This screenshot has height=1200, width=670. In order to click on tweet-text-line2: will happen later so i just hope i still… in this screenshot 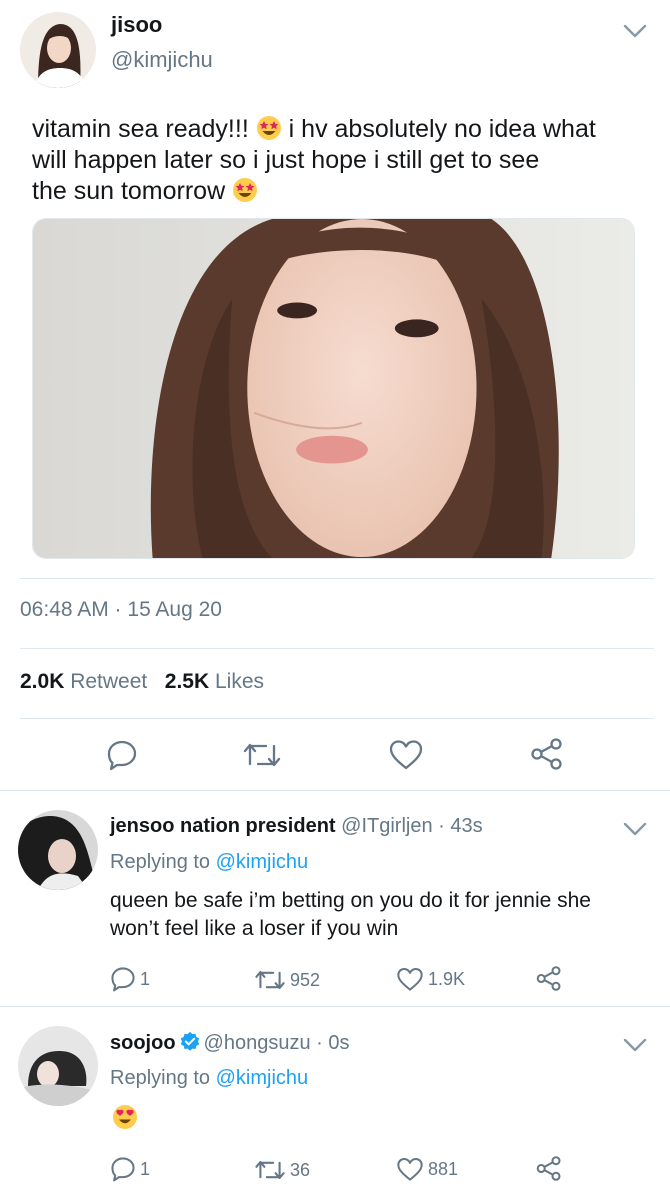, I will do `click(286, 160)`.